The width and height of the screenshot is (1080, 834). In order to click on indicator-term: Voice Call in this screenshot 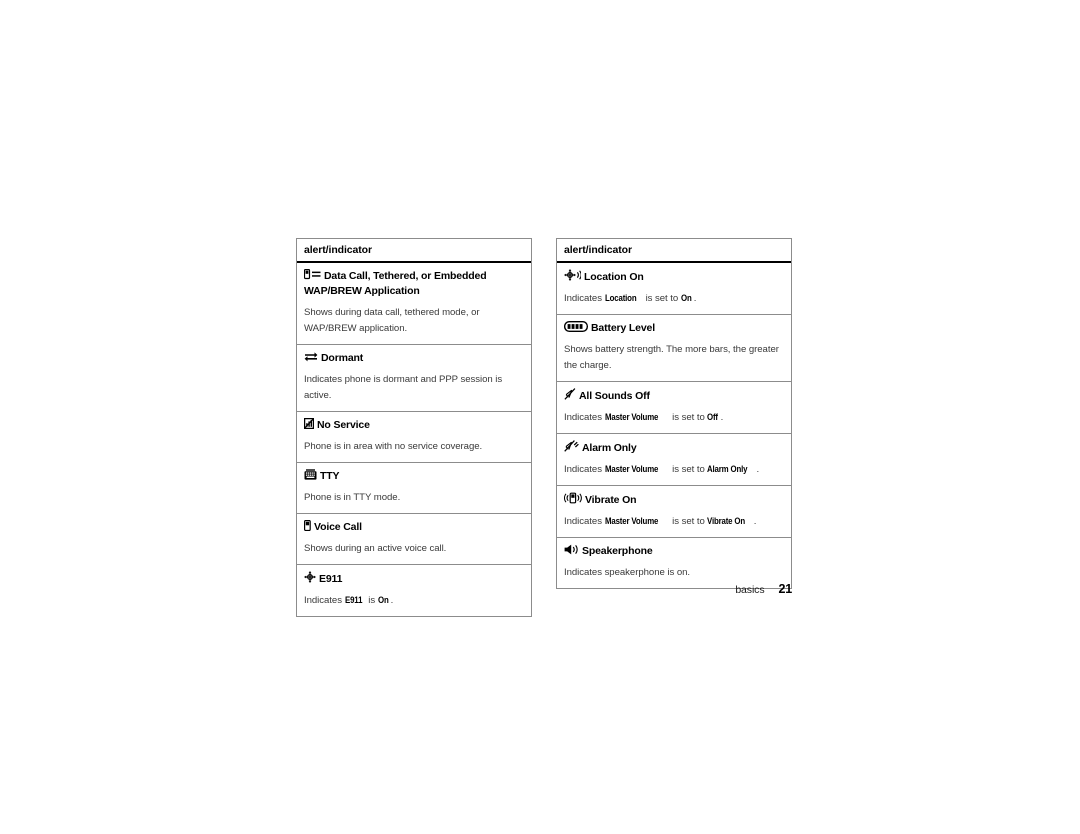, I will do `click(414, 524)`.